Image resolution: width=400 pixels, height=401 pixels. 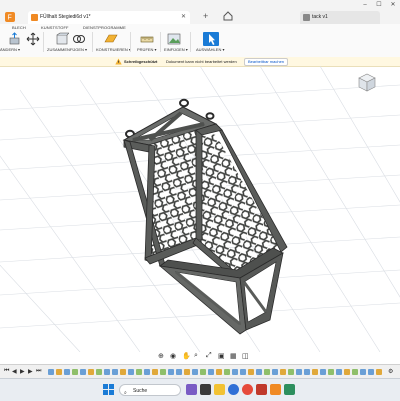 I want to click on home-icon, so click(x=228, y=16).